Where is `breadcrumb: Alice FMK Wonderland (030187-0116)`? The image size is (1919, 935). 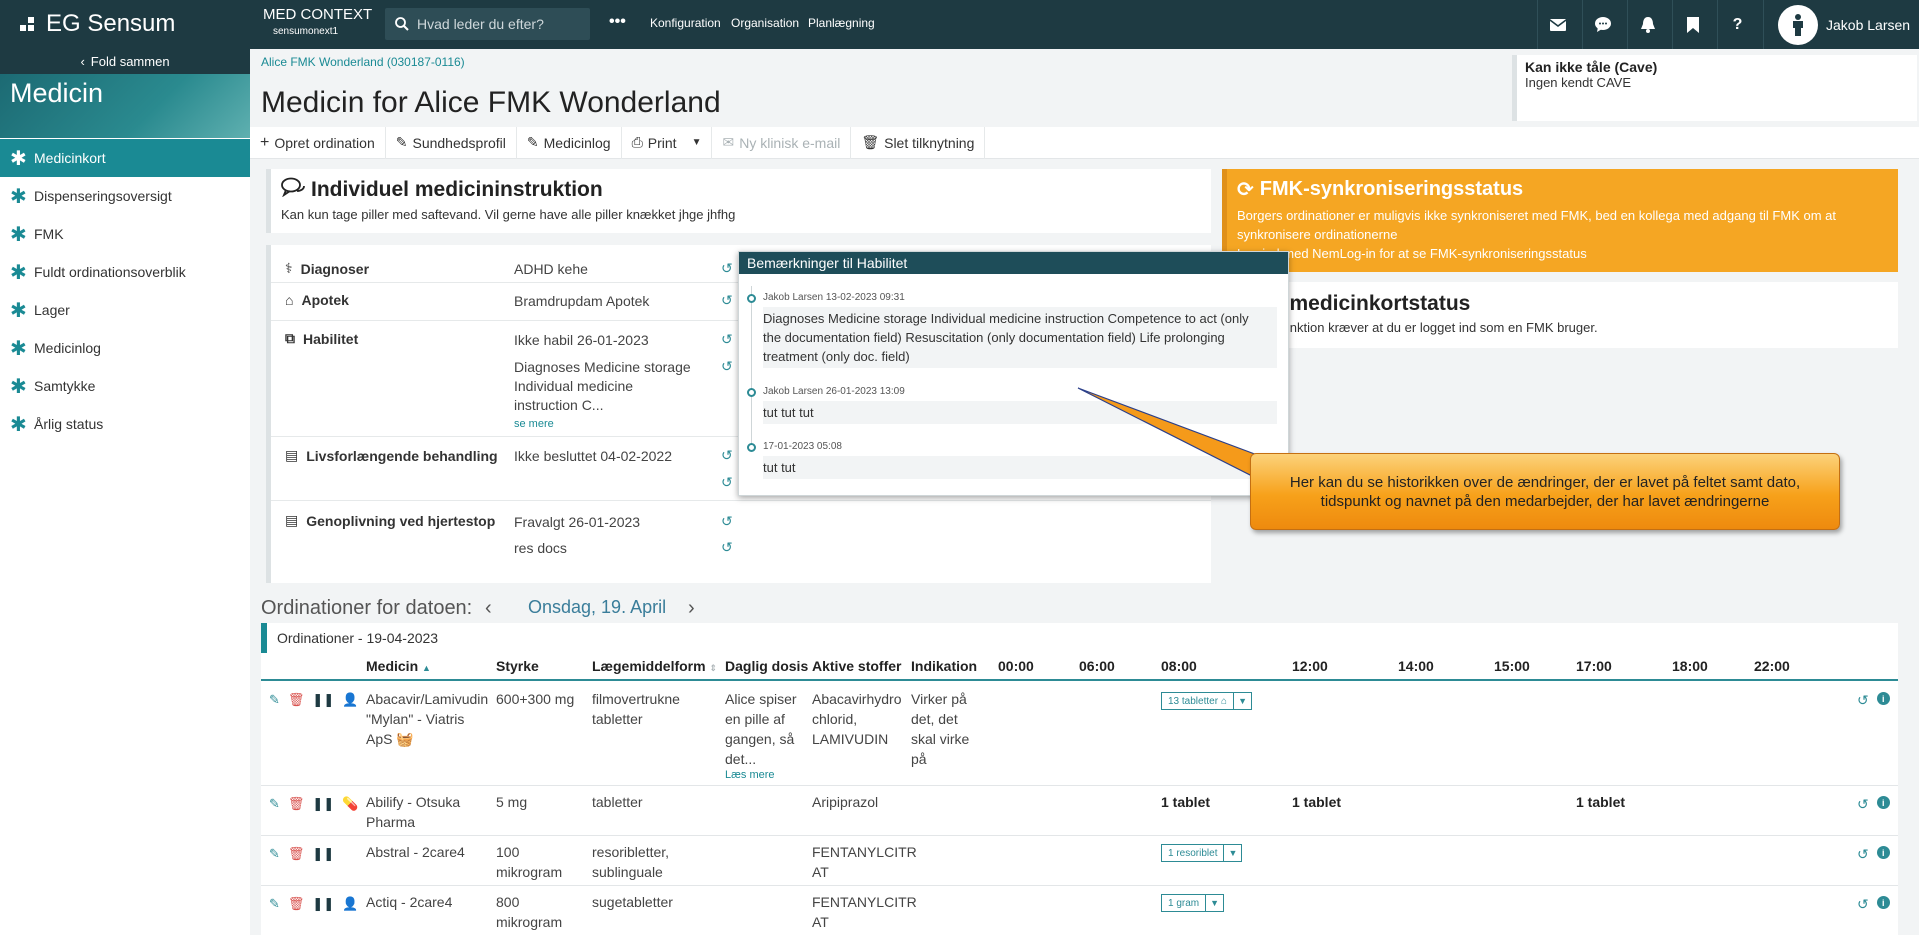
breadcrumb: Alice FMK Wonderland (030187-0116) is located at coordinates (363, 62).